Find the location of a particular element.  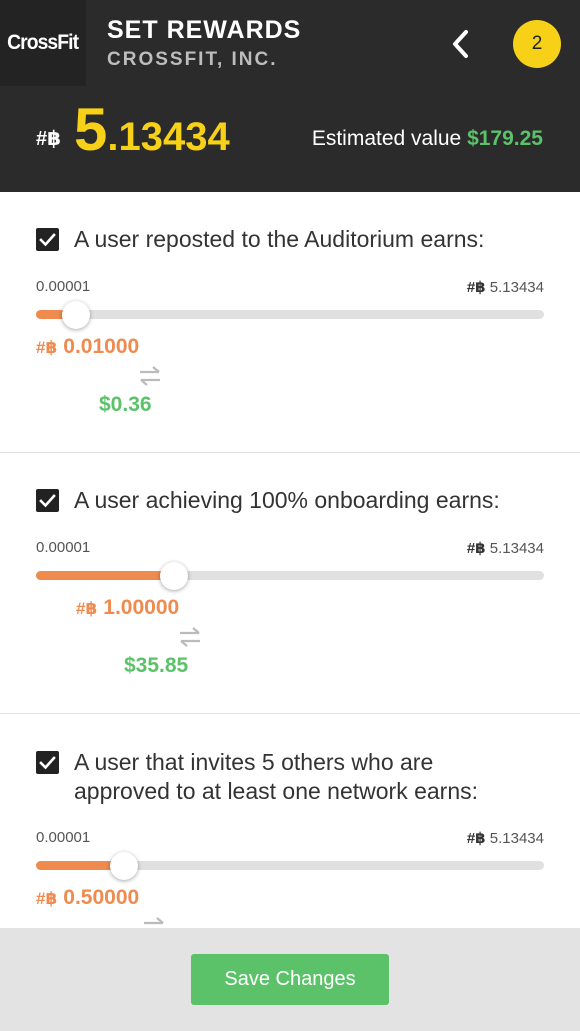

reward-token-amount: #฿ 0.50000 is located at coordinates (87, 898).